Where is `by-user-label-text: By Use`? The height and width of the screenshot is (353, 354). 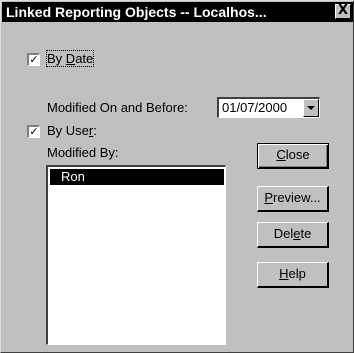
by-user-label-text: By Use is located at coordinates (68, 130).